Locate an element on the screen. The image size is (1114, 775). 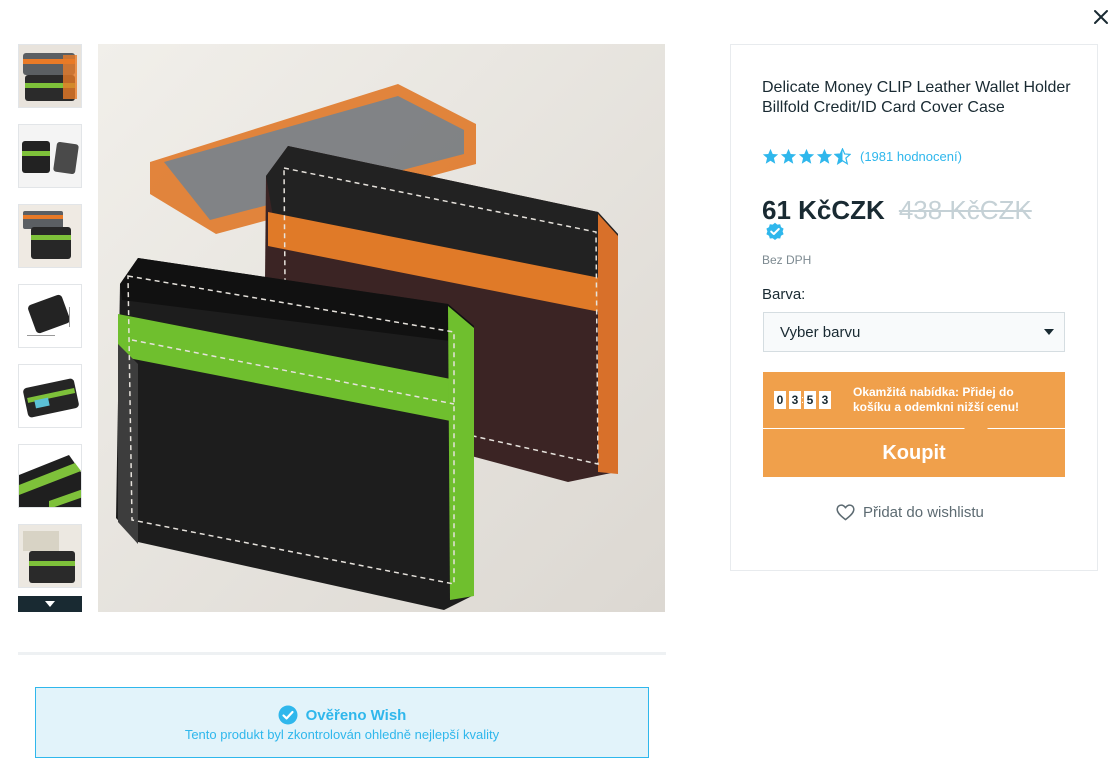
offer-notch is located at coordinates (976, 434).